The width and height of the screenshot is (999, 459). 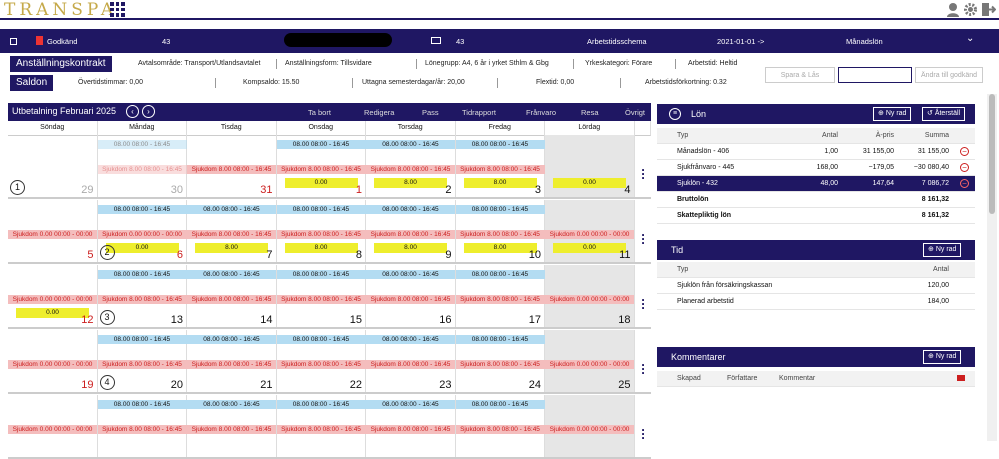 What do you see at coordinates (635, 112) in the screenshot?
I see `other-tool: Övrigt` at bounding box center [635, 112].